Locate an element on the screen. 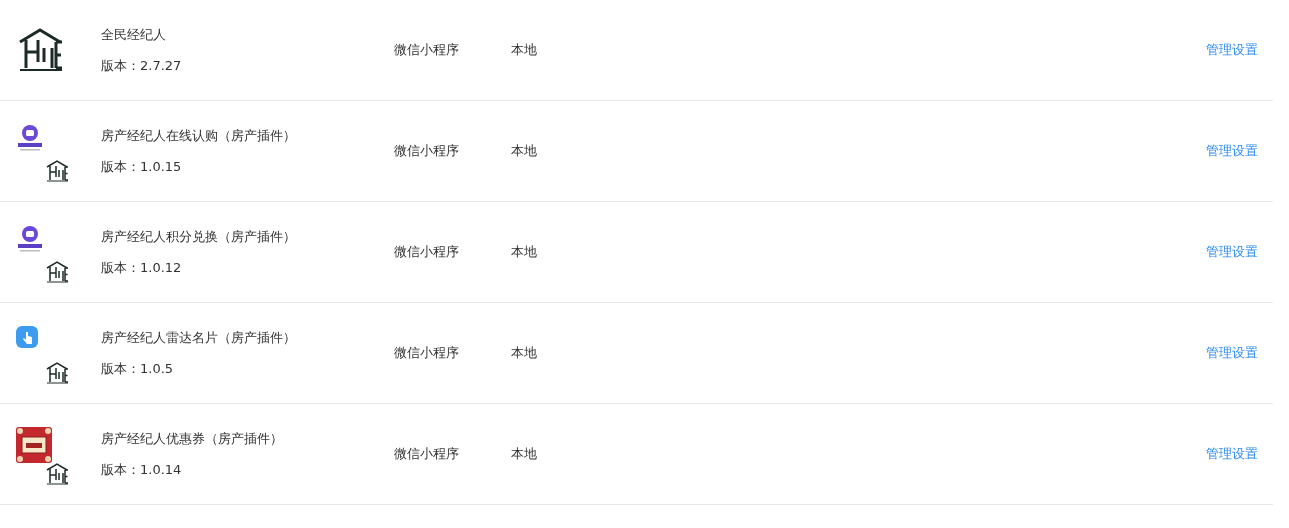  plugin-version: 版本：1.0.14 is located at coordinates (142, 469).